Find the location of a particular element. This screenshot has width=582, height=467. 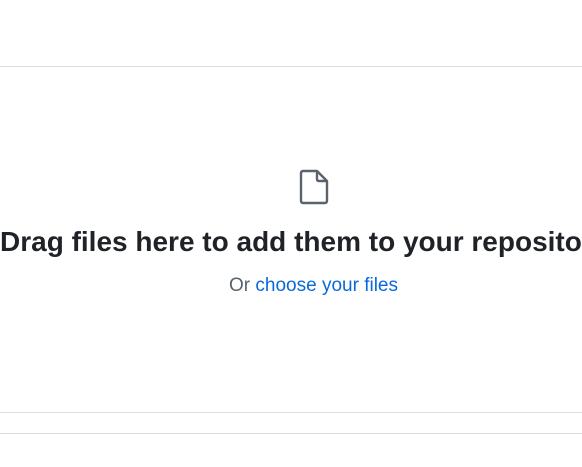

divider-bottom is located at coordinates (291, 433).